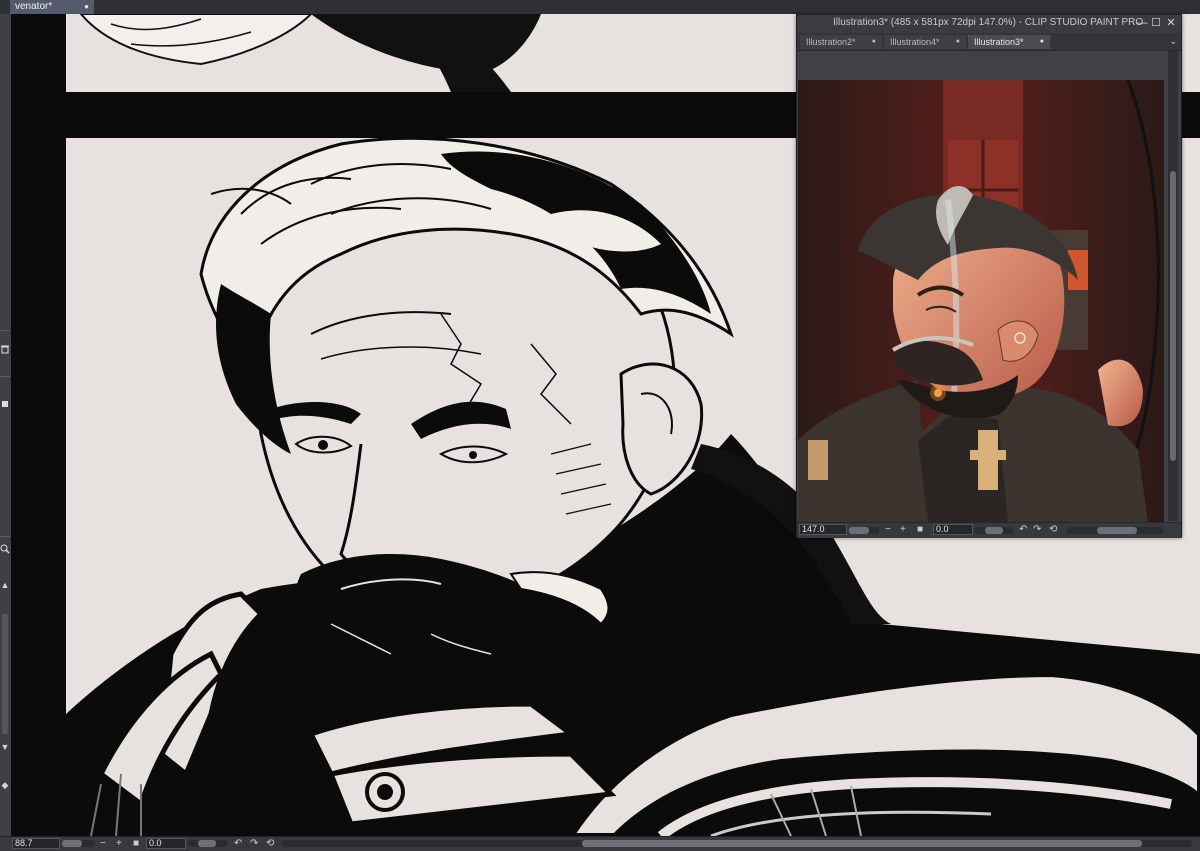  I want to click on zoom-field: 88.7, so click(36, 843).